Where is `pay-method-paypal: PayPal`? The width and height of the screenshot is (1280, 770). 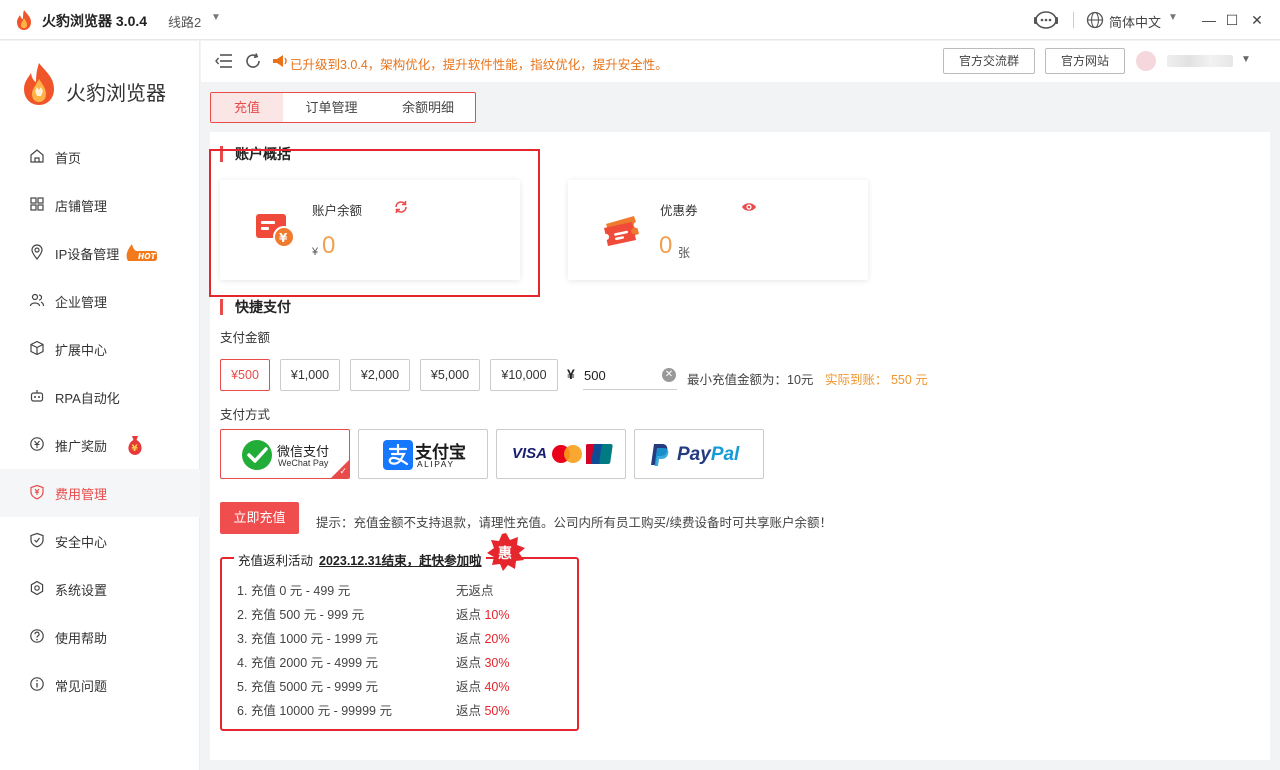 pay-method-paypal: PayPal is located at coordinates (699, 454).